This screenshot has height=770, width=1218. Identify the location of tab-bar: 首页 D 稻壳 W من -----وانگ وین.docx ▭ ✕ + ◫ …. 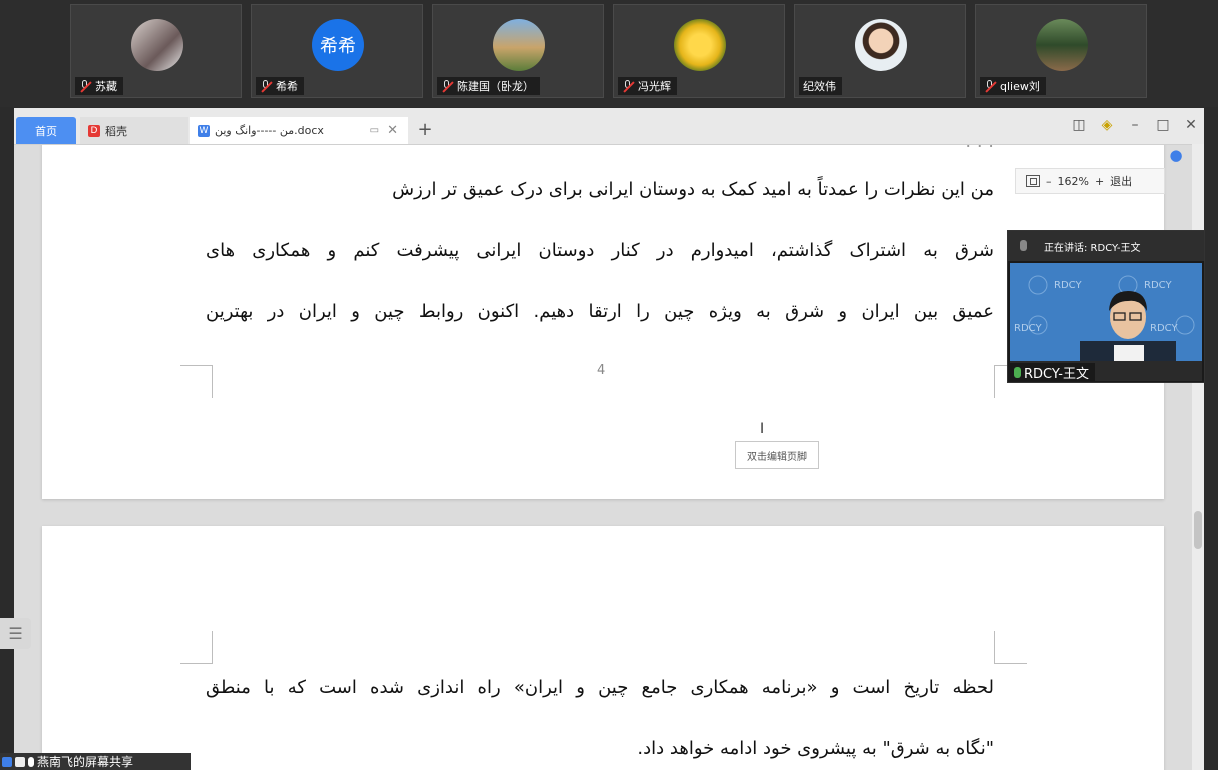
(609, 126).